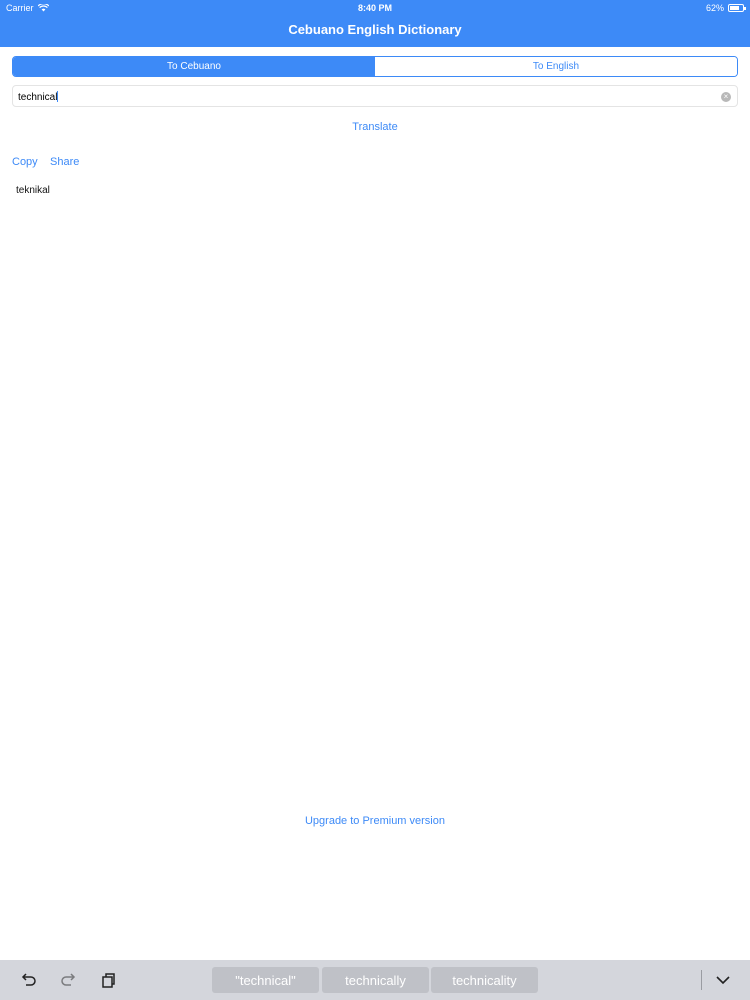 This screenshot has width=750, height=1000. I want to click on segment-to-english: To English, so click(556, 66).